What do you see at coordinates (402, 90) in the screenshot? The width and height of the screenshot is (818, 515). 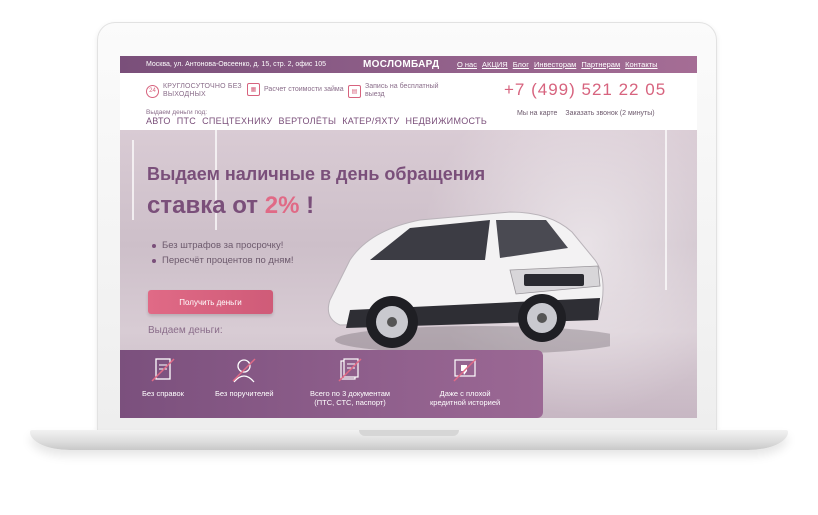 I see `feature-appointment-text: Запись на бесплатный выезд` at bounding box center [402, 90].